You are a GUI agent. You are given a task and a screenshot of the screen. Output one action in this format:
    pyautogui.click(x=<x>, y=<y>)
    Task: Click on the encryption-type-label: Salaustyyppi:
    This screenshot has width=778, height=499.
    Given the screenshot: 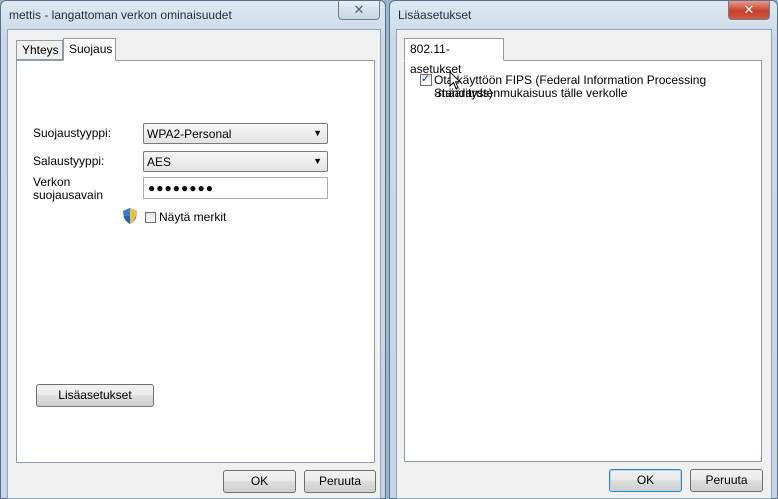 What is the action you would take?
    pyautogui.click(x=69, y=161)
    